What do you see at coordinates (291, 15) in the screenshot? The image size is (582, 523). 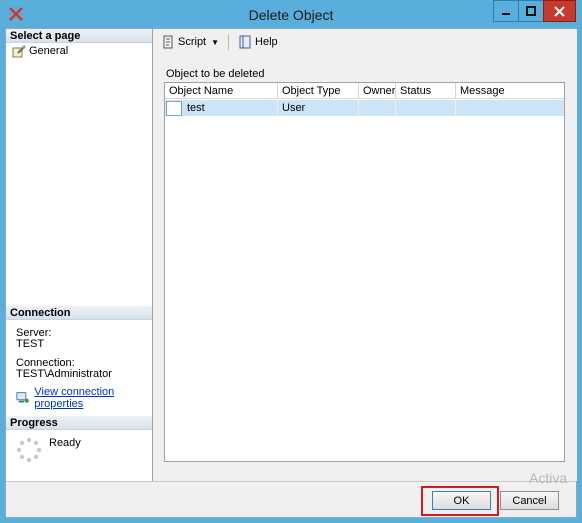 I see `title-bar: Delete Object` at bounding box center [291, 15].